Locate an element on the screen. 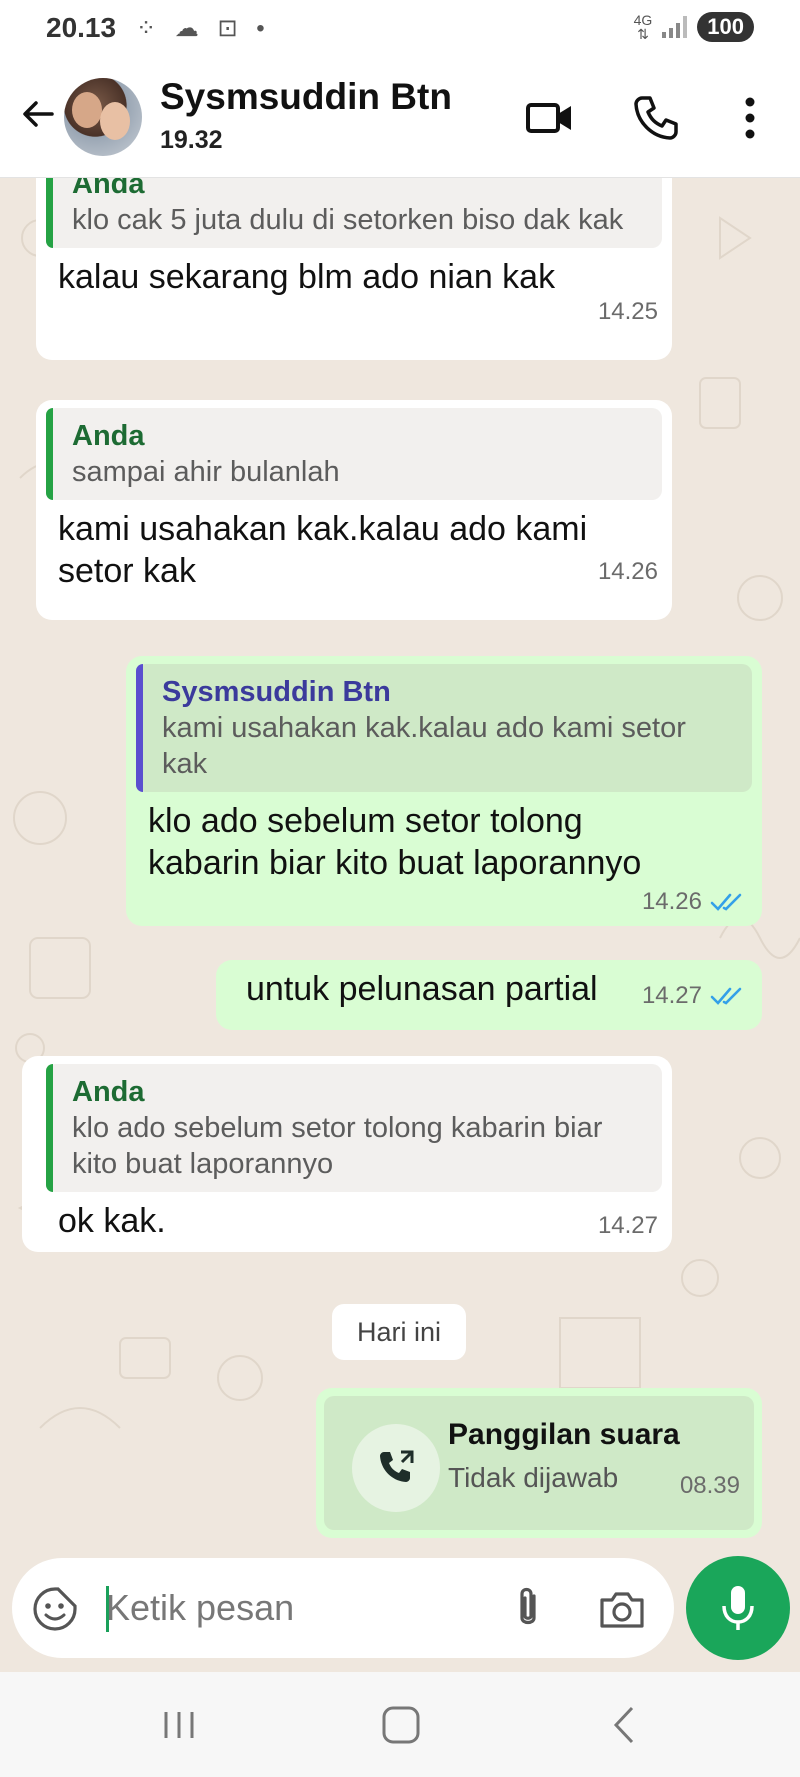  home-icon is located at coordinates (401, 1725).